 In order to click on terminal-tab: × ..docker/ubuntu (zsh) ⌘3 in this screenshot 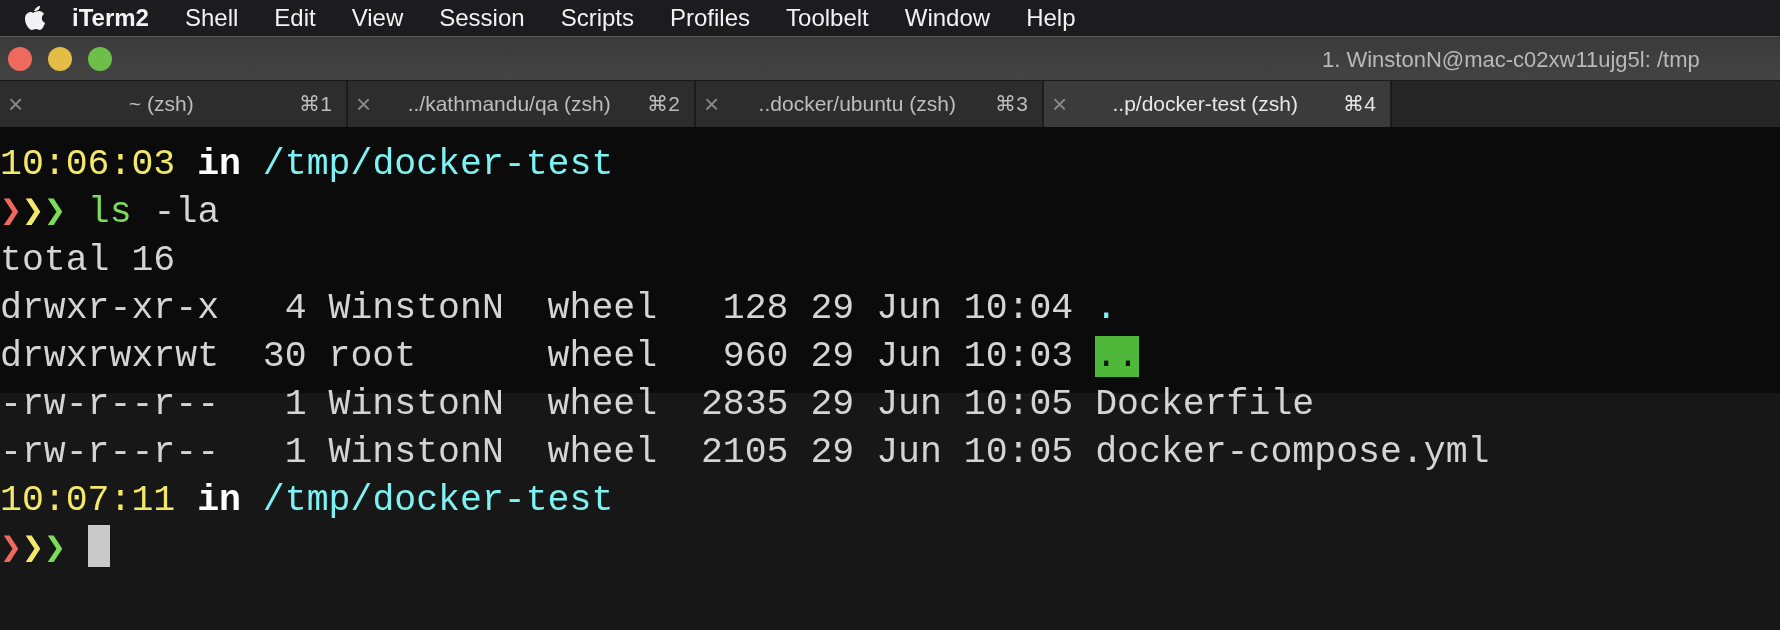, I will do `click(870, 104)`.